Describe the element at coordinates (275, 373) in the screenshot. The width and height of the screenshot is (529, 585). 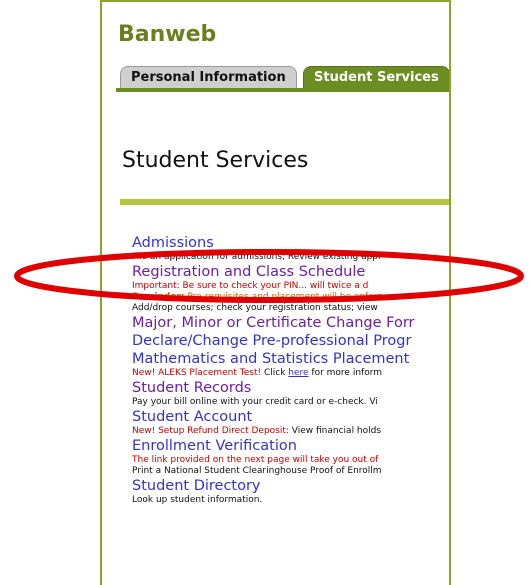
I see `math-note-pre: Click` at that location.